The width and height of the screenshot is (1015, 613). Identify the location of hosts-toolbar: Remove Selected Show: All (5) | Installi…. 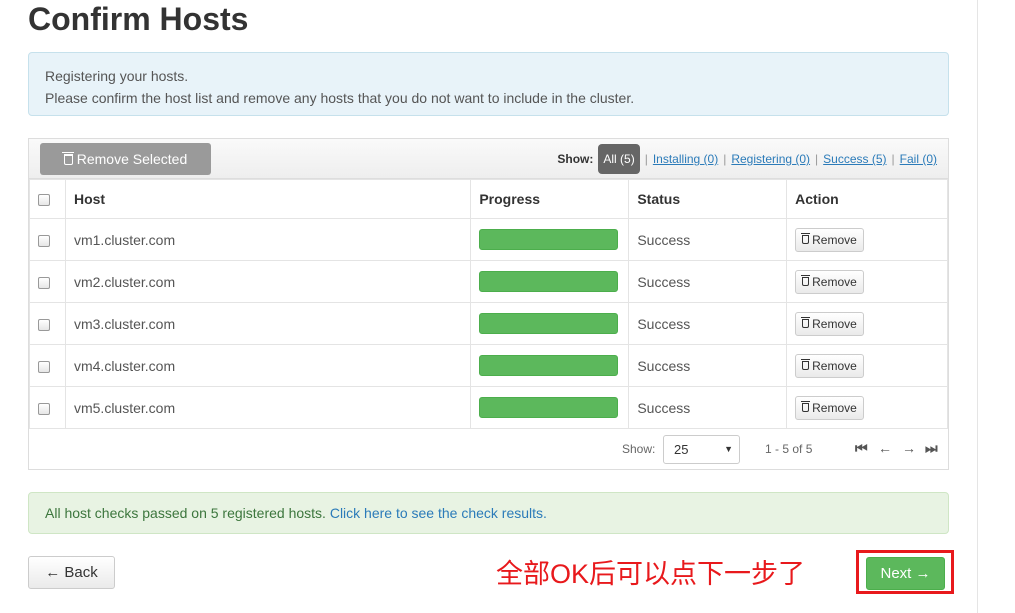
(488, 159).